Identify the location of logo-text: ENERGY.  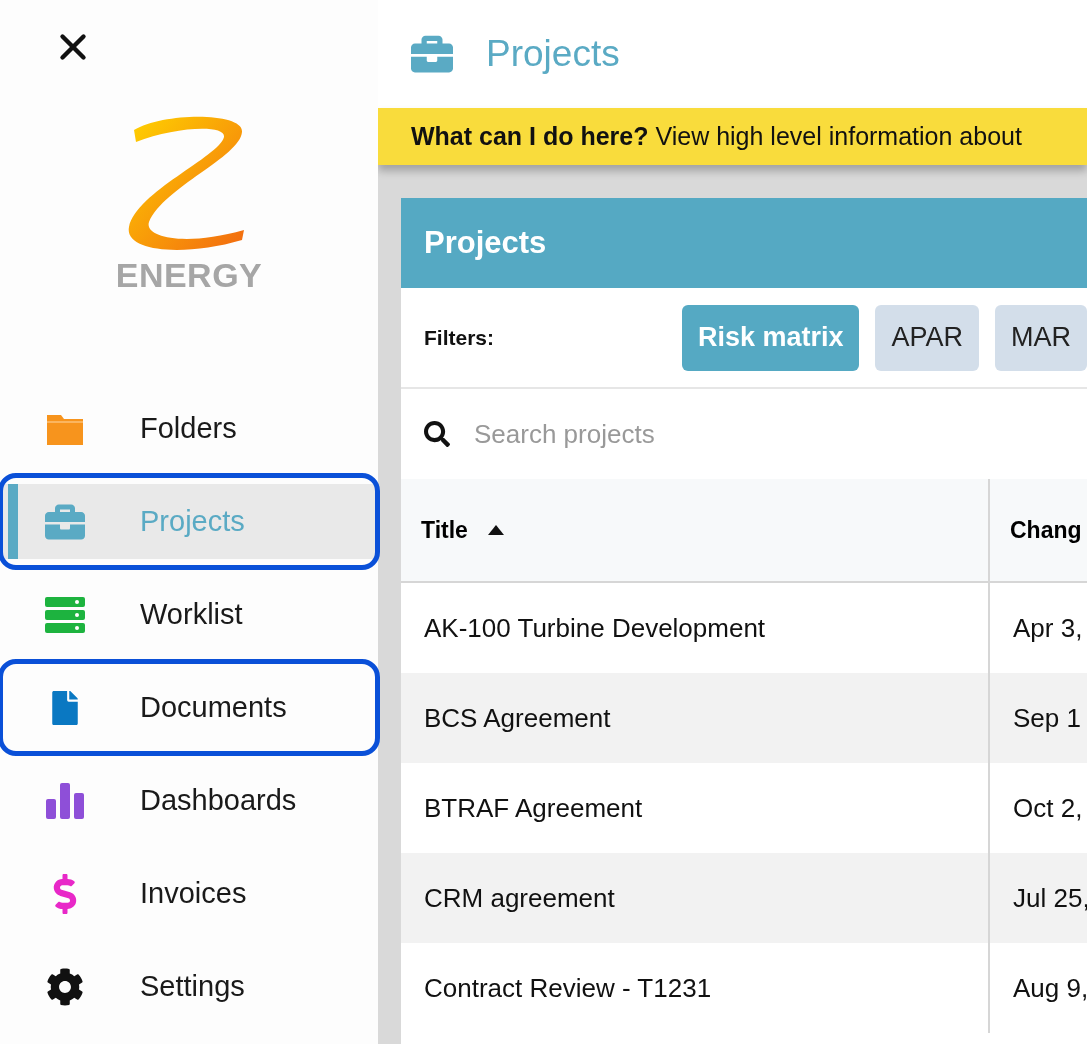
(189, 275).